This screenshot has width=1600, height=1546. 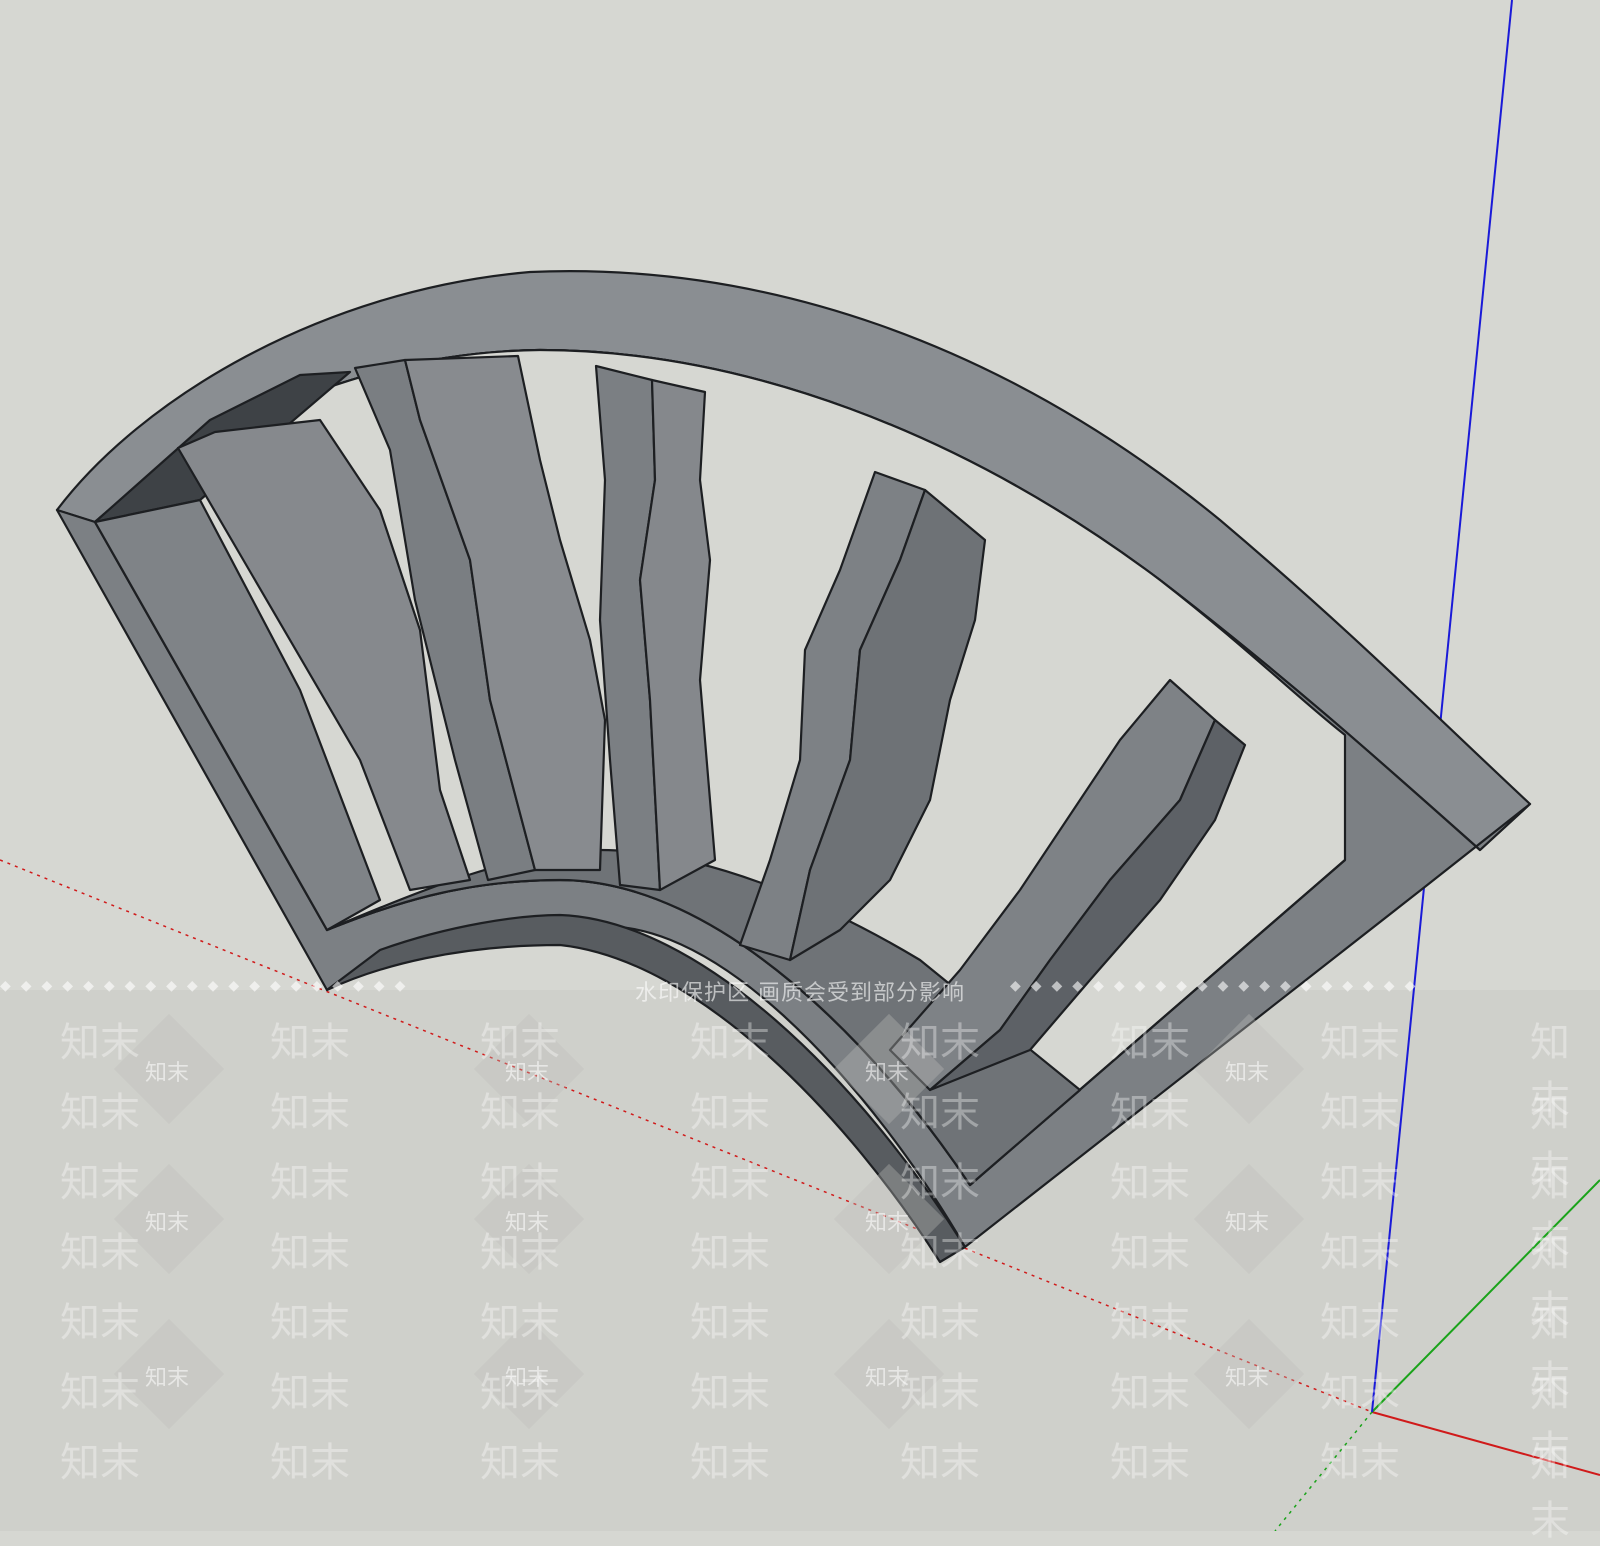 What do you see at coordinates (1485, 1443) in the screenshot?
I see `red-axis-solid` at bounding box center [1485, 1443].